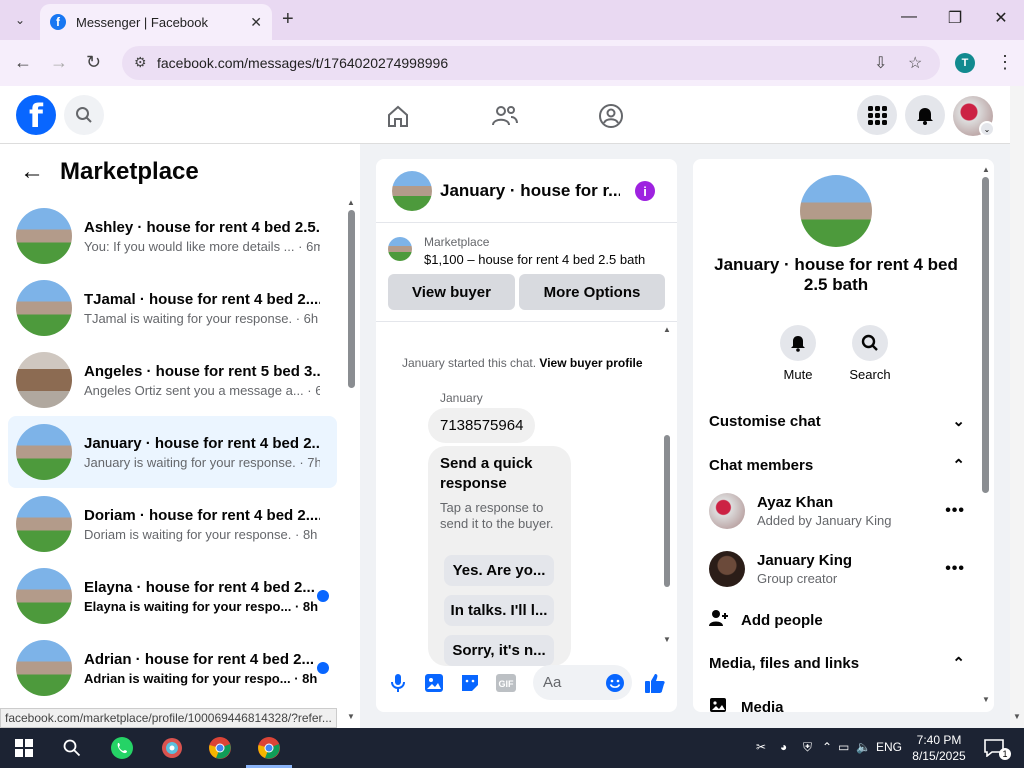 Image resolution: width=1024 pixels, height=768 pixels. Describe the element at coordinates (172, 748) in the screenshot. I see `app-icon` at that location.